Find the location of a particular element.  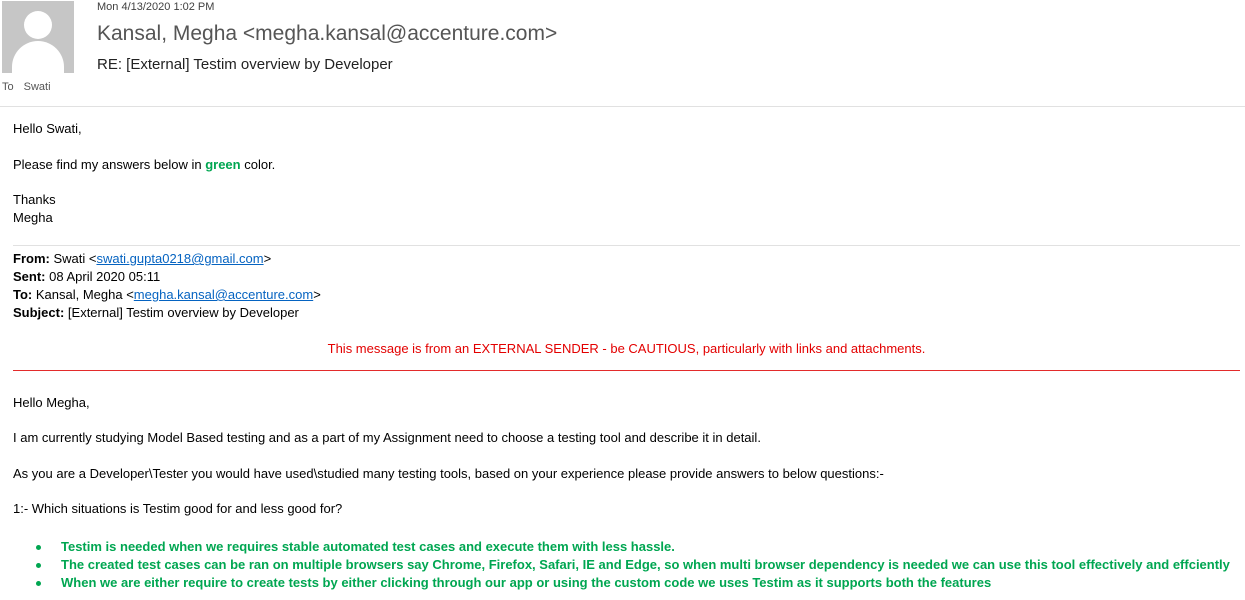

quoted-to-email-link: megha.kansal@accenture.com is located at coordinates (223, 294).